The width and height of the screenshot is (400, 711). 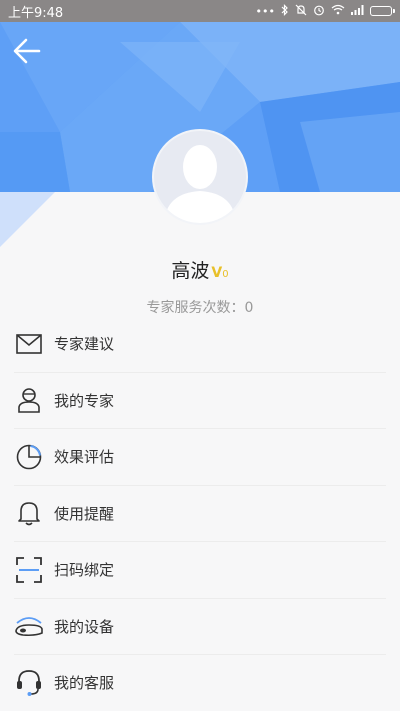 What do you see at coordinates (84, 626) in the screenshot?
I see `menu-item-label: 我的设备` at bounding box center [84, 626].